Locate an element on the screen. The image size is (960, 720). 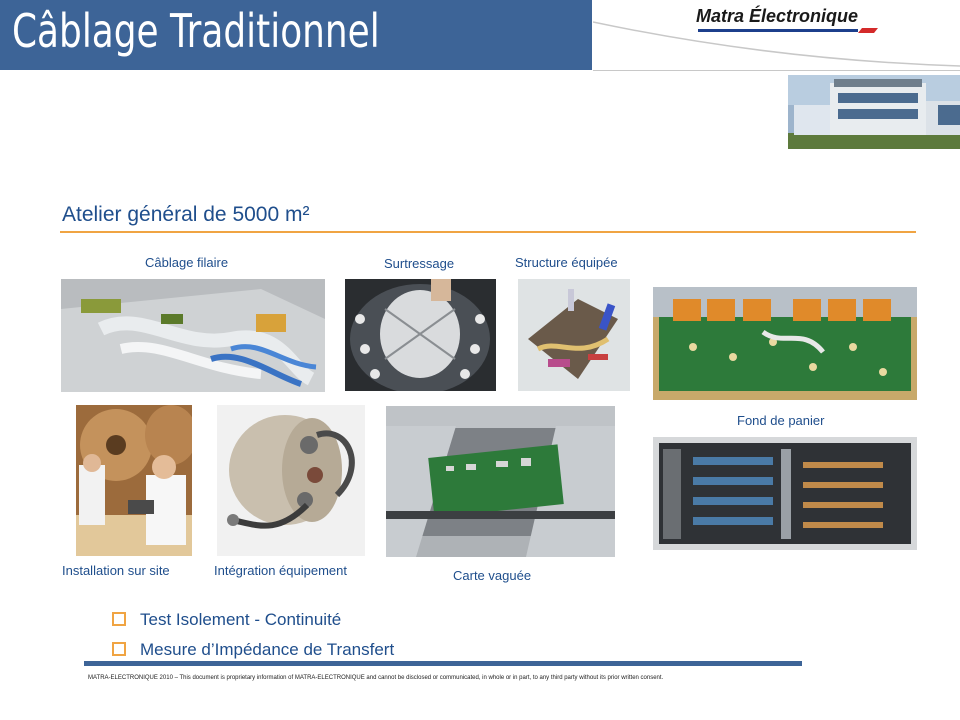
caption-cablage-filaire: Câblage filaire is located at coordinates (187, 262).